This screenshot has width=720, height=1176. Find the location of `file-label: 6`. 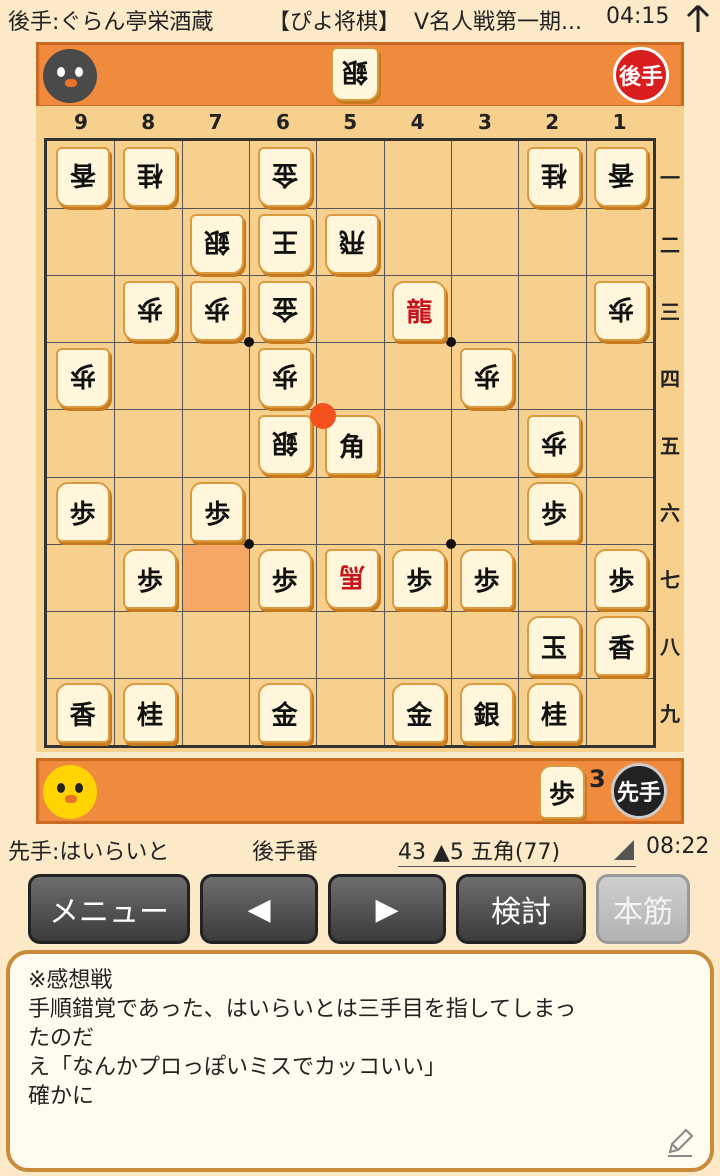

file-label: 6 is located at coordinates (282, 122).